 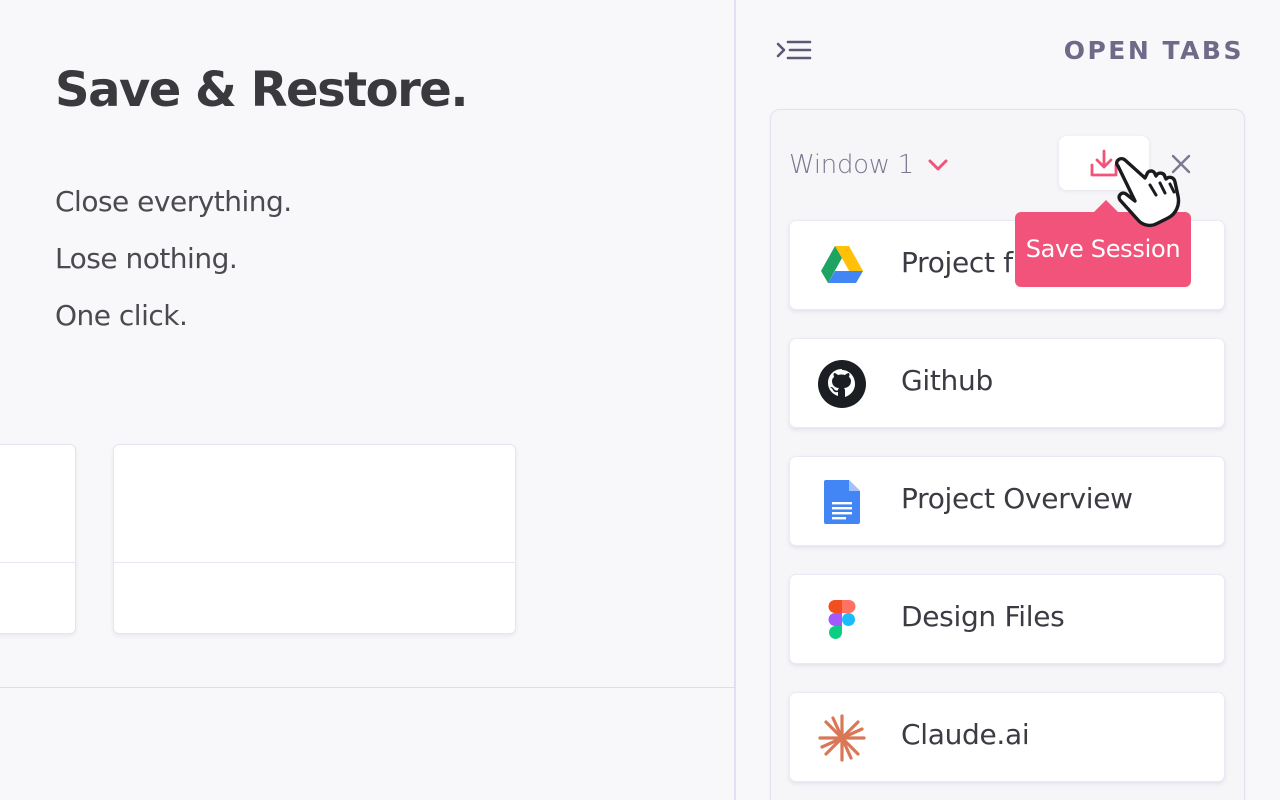 I want to click on tab-title: Claude.ai, so click(x=965, y=734).